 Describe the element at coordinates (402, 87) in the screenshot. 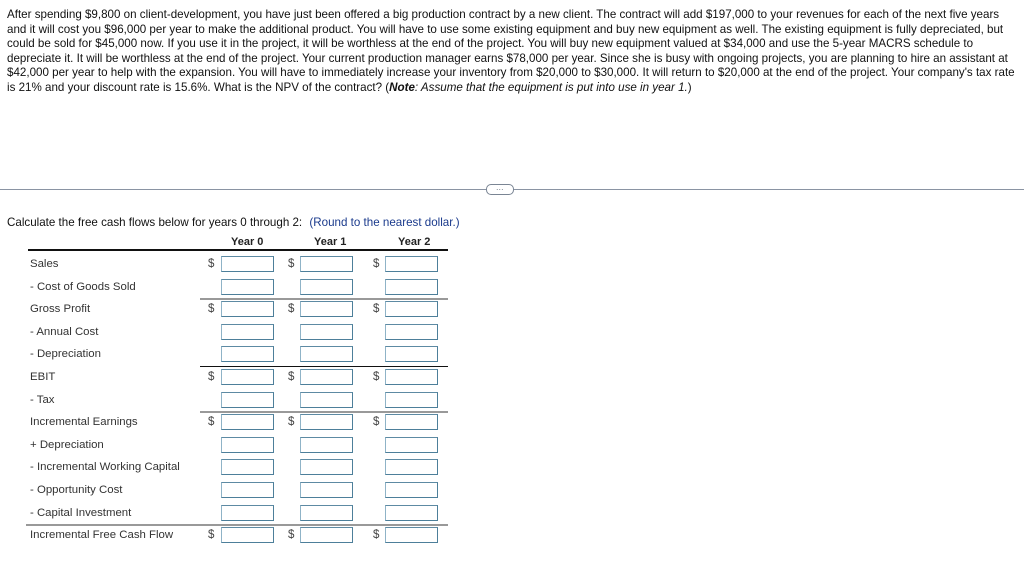

I see `note-label: Note` at that location.